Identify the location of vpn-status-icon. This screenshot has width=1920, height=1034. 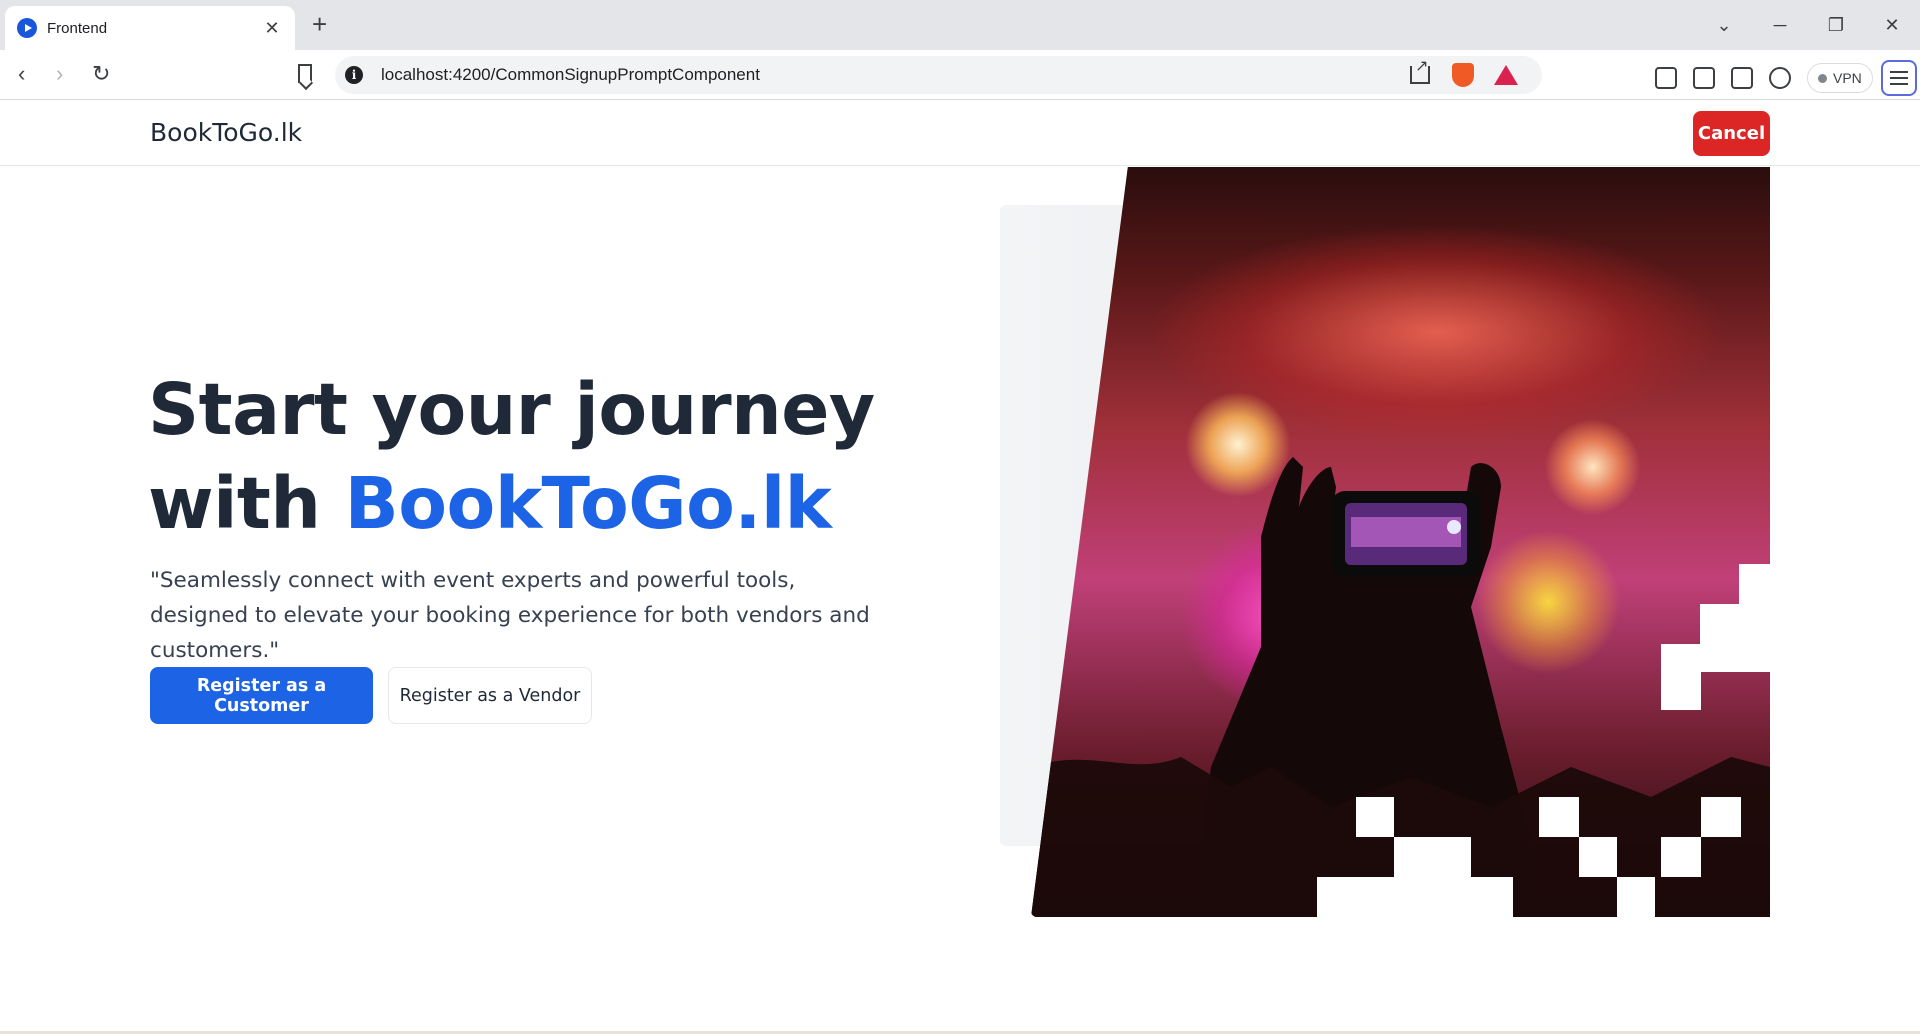
(1822, 78).